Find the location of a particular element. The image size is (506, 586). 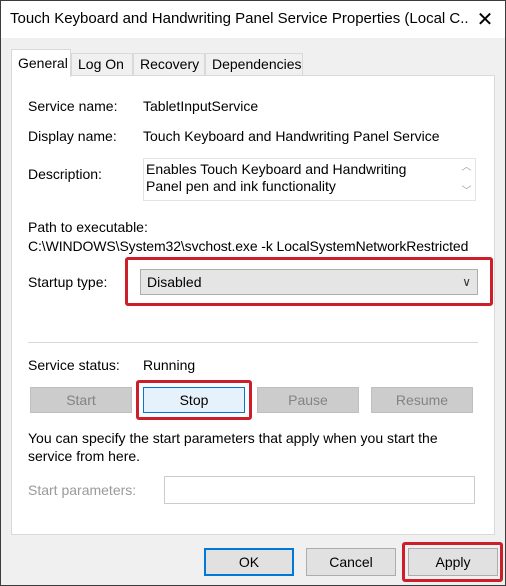

tab-recovery: Recovery is located at coordinates (169, 64).